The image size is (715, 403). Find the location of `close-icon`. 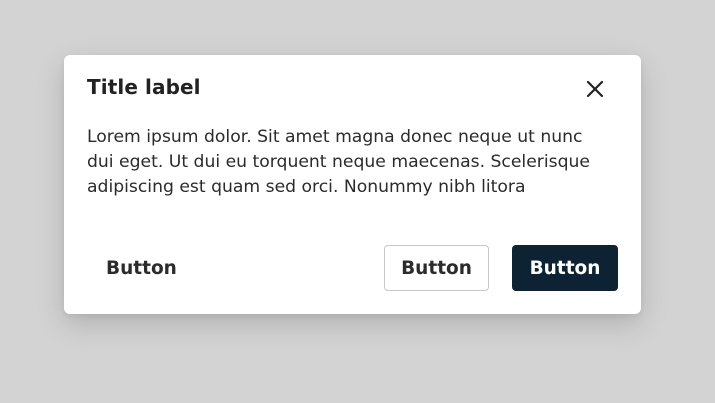

close-icon is located at coordinates (595, 89).